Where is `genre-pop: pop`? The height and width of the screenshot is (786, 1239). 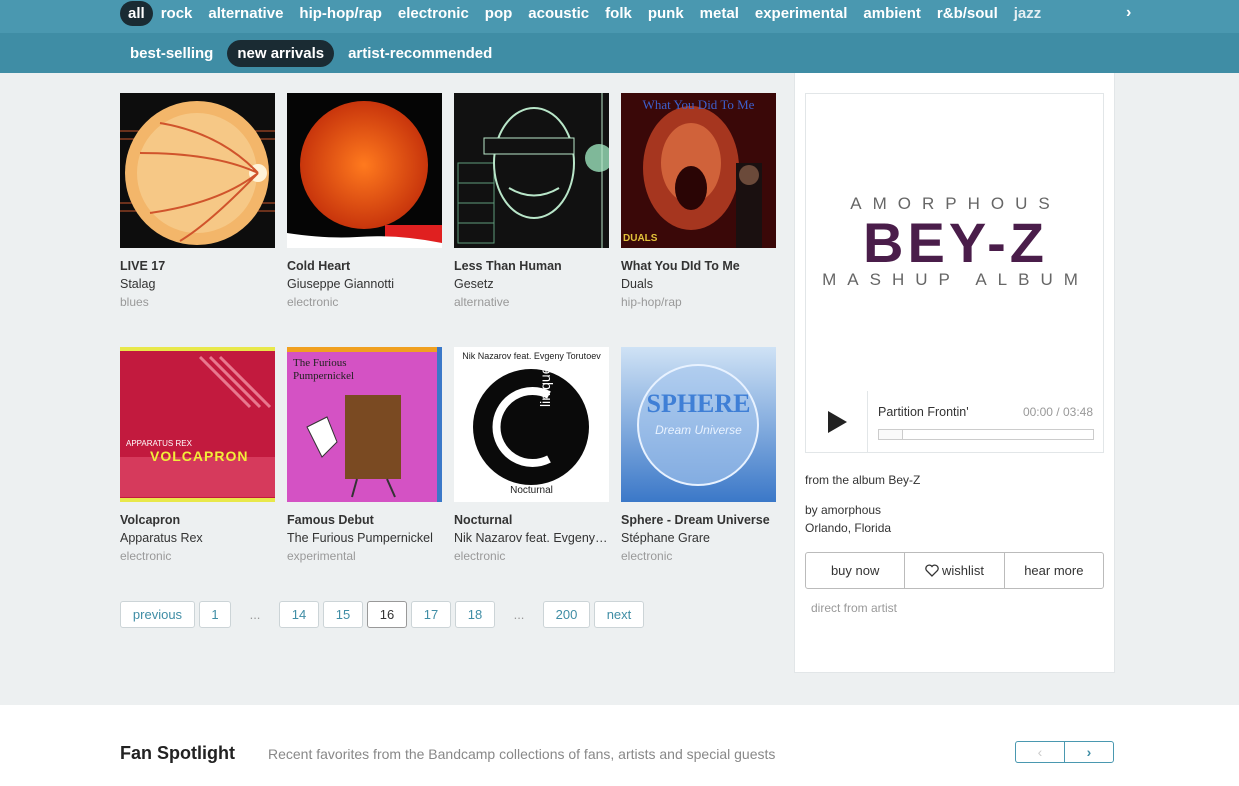 genre-pop: pop is located at coordinates (499, 13).